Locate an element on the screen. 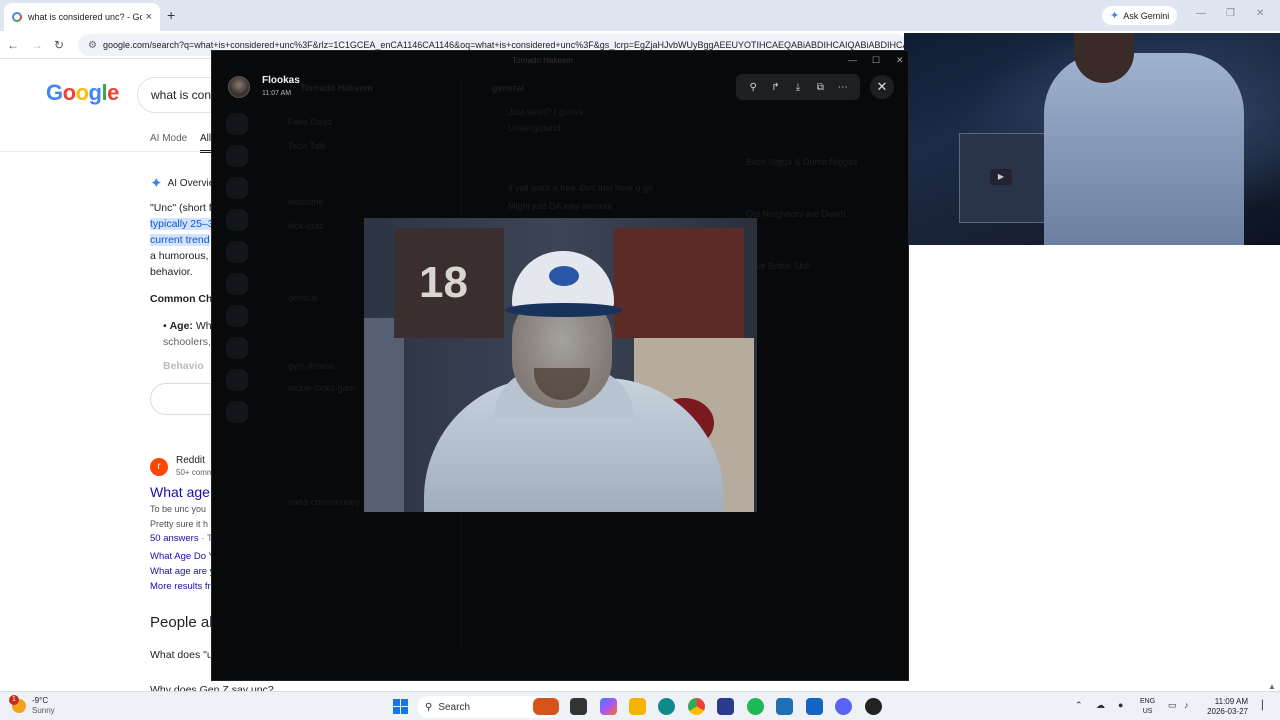  monitor-app-icon is located at coordinates (814, 706).